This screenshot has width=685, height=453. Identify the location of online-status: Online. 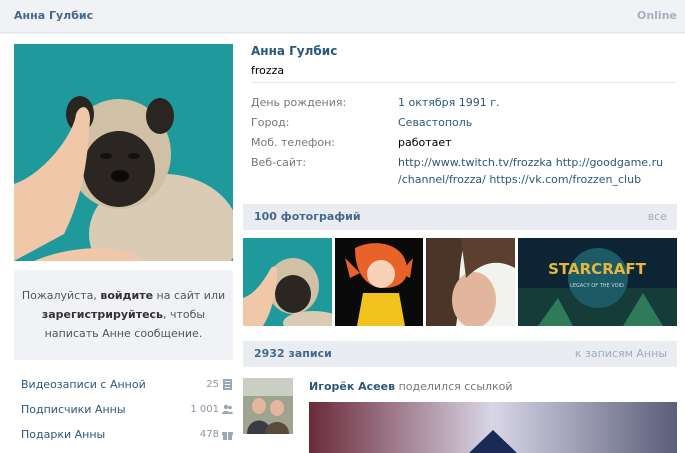
(656, 15).